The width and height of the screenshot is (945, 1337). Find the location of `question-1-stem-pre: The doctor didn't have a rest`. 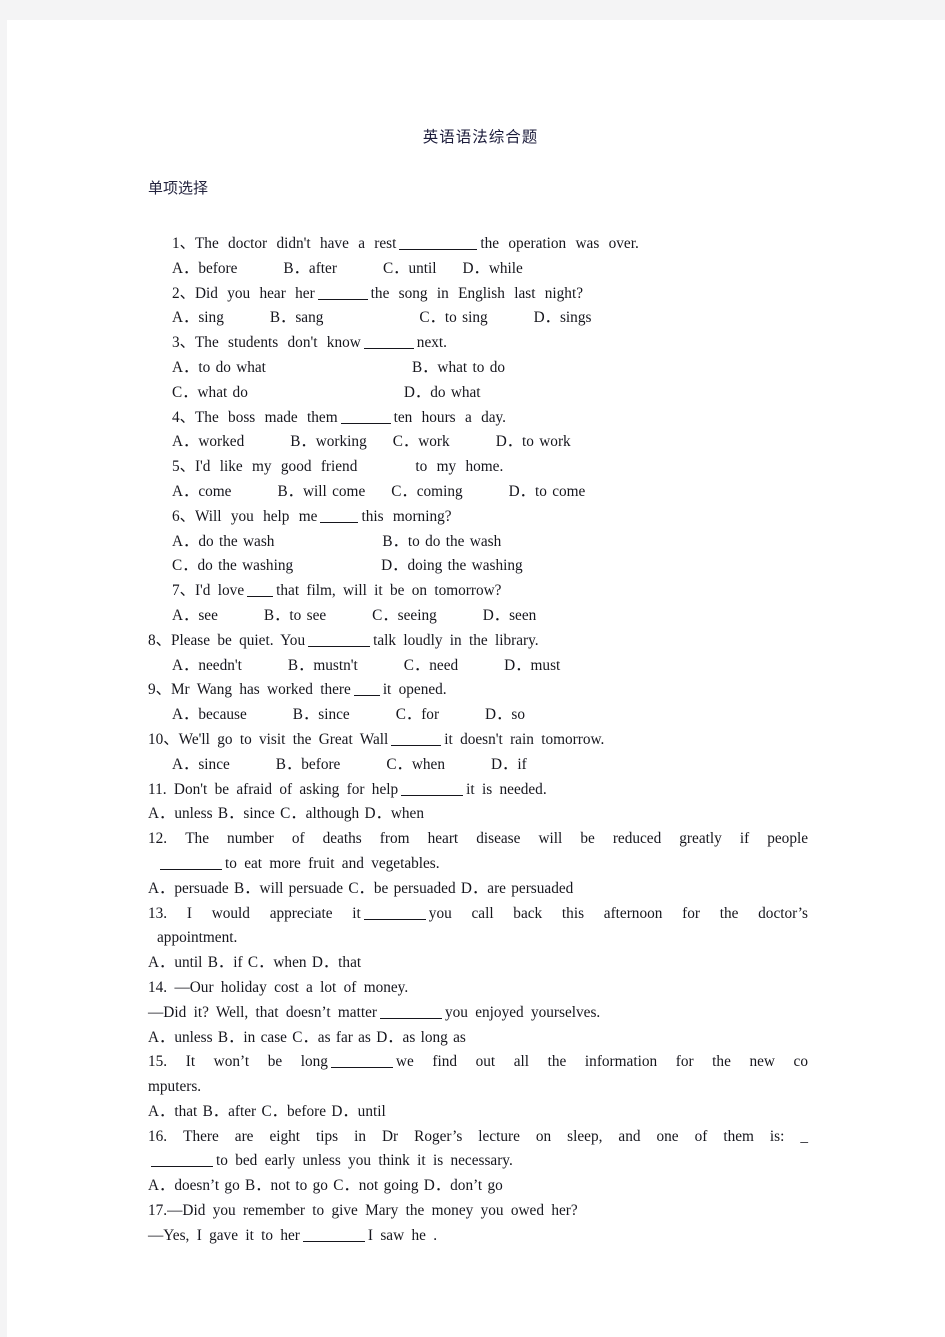

question-1-stem-pre: The doctor didn't have a rest is located at coordinates (295, 243).